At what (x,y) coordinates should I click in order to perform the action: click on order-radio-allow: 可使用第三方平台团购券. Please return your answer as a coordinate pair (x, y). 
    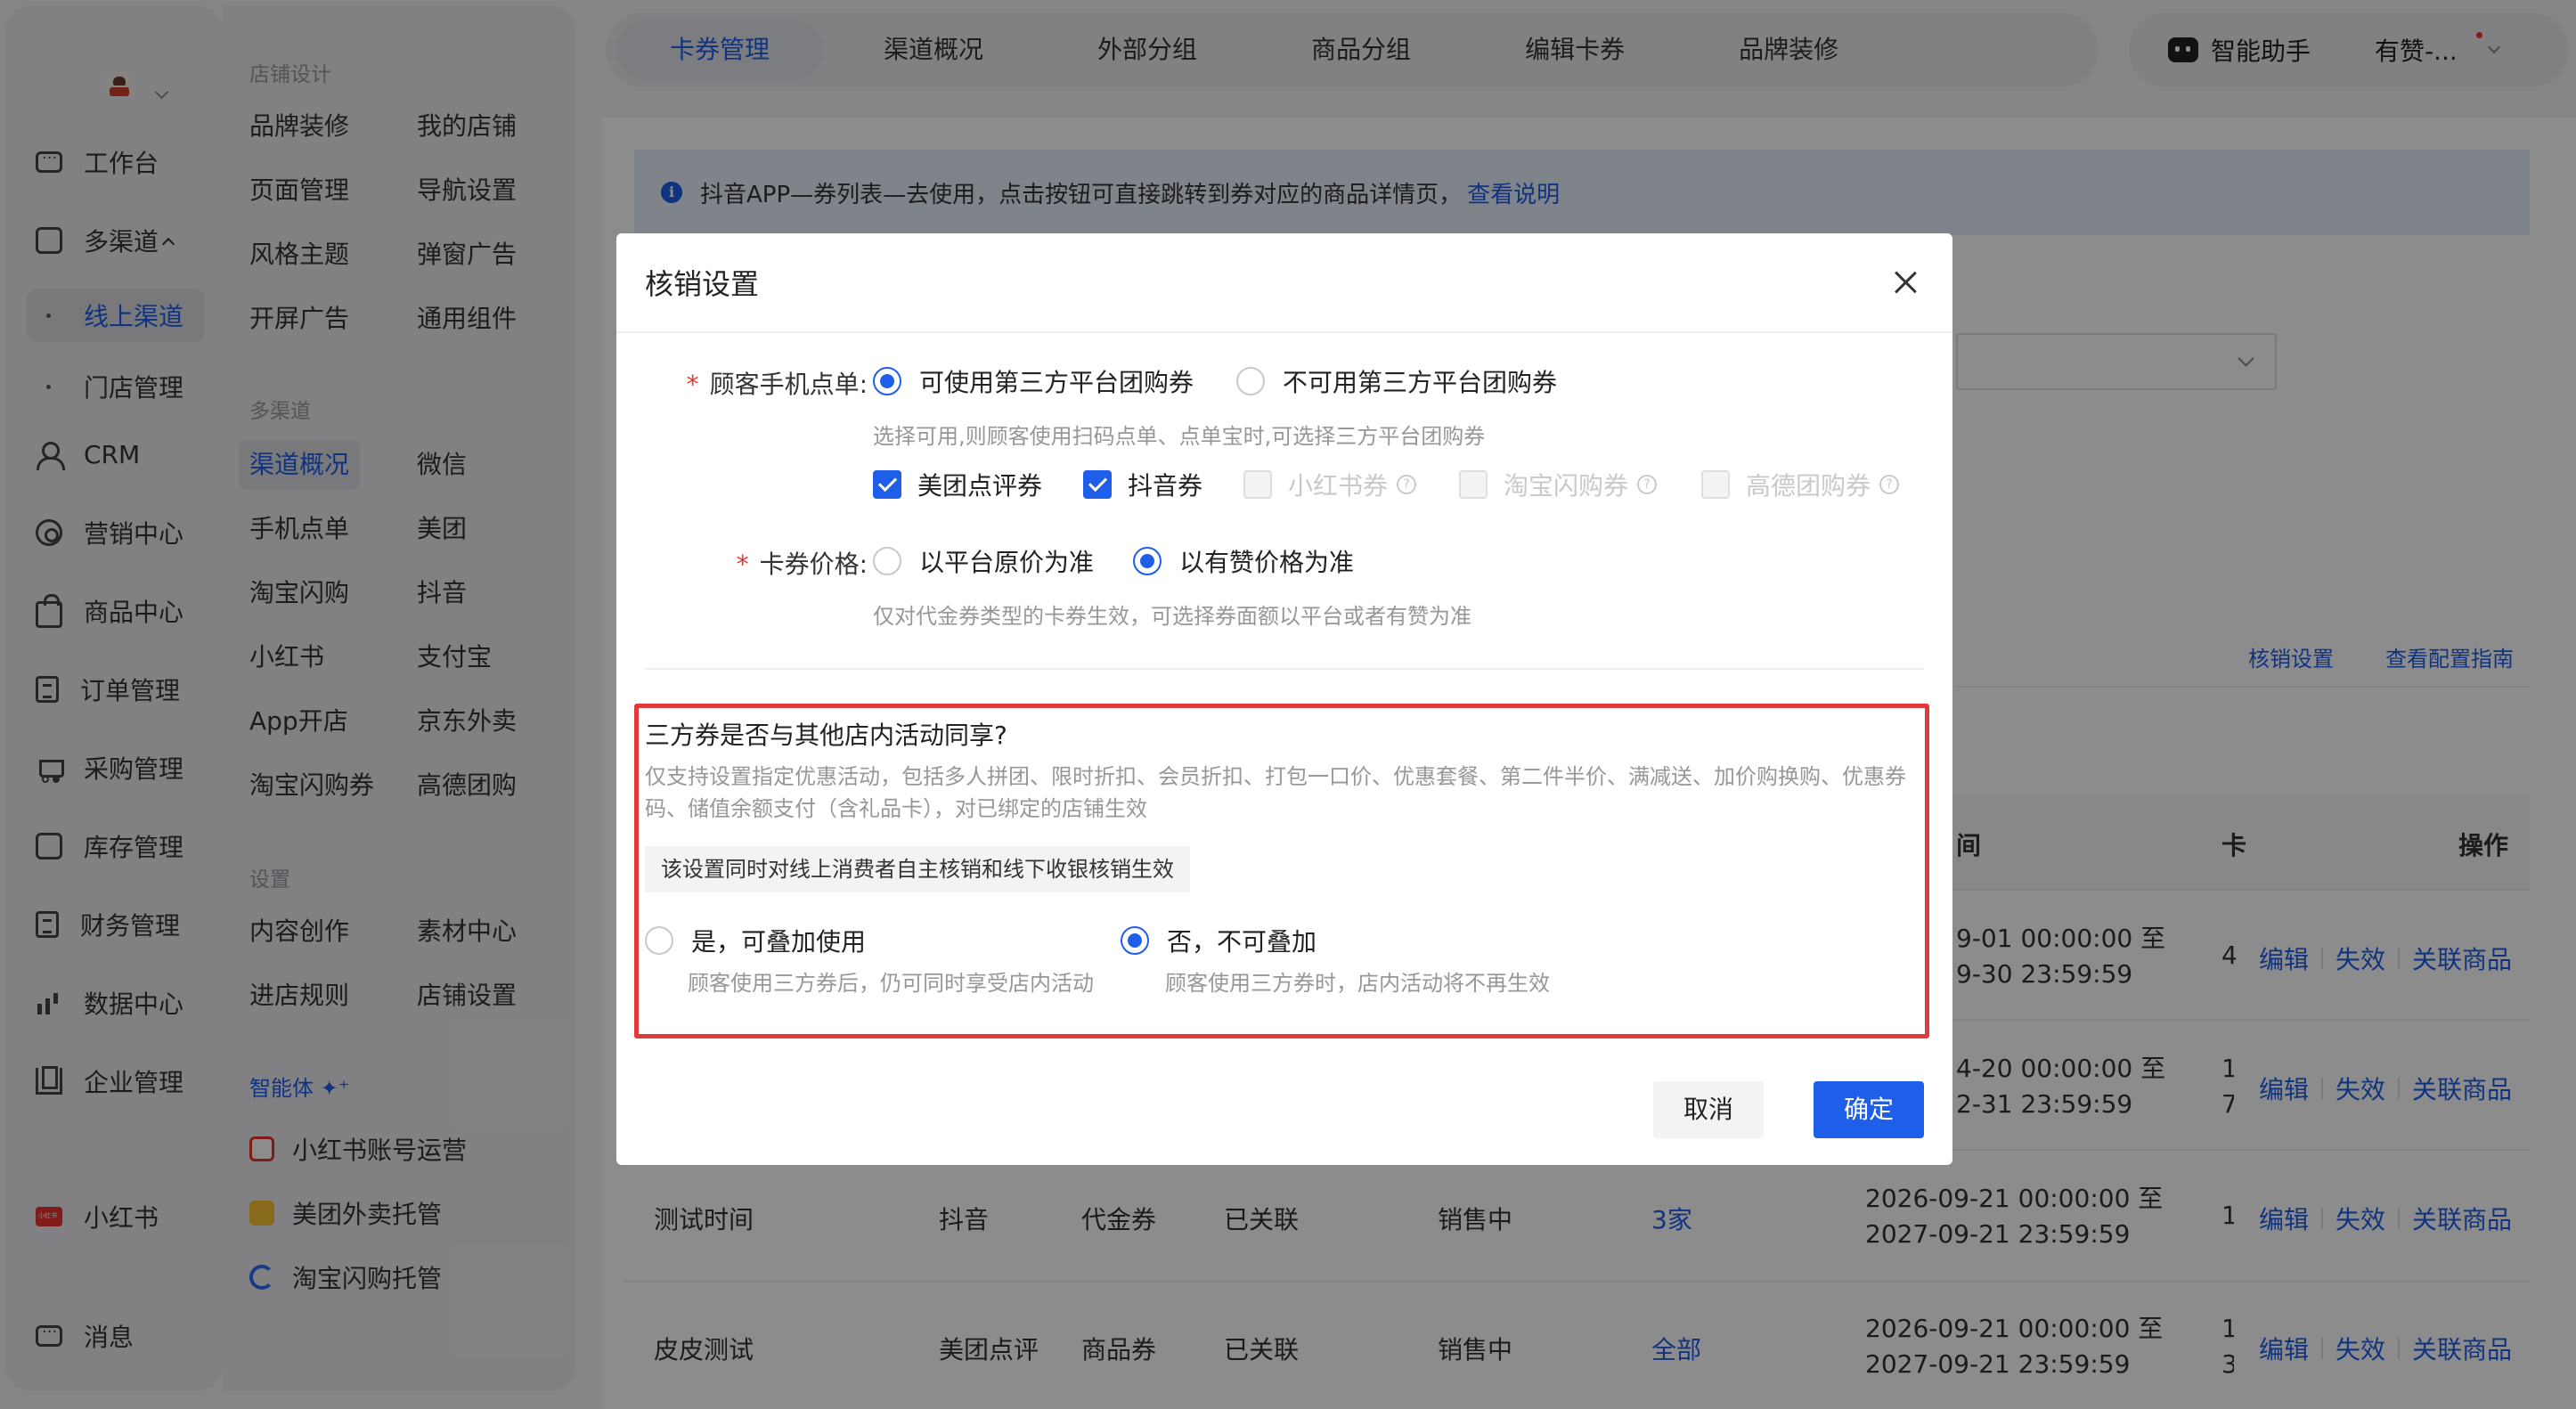
    Looking at the image, I should click on (1034, 381).